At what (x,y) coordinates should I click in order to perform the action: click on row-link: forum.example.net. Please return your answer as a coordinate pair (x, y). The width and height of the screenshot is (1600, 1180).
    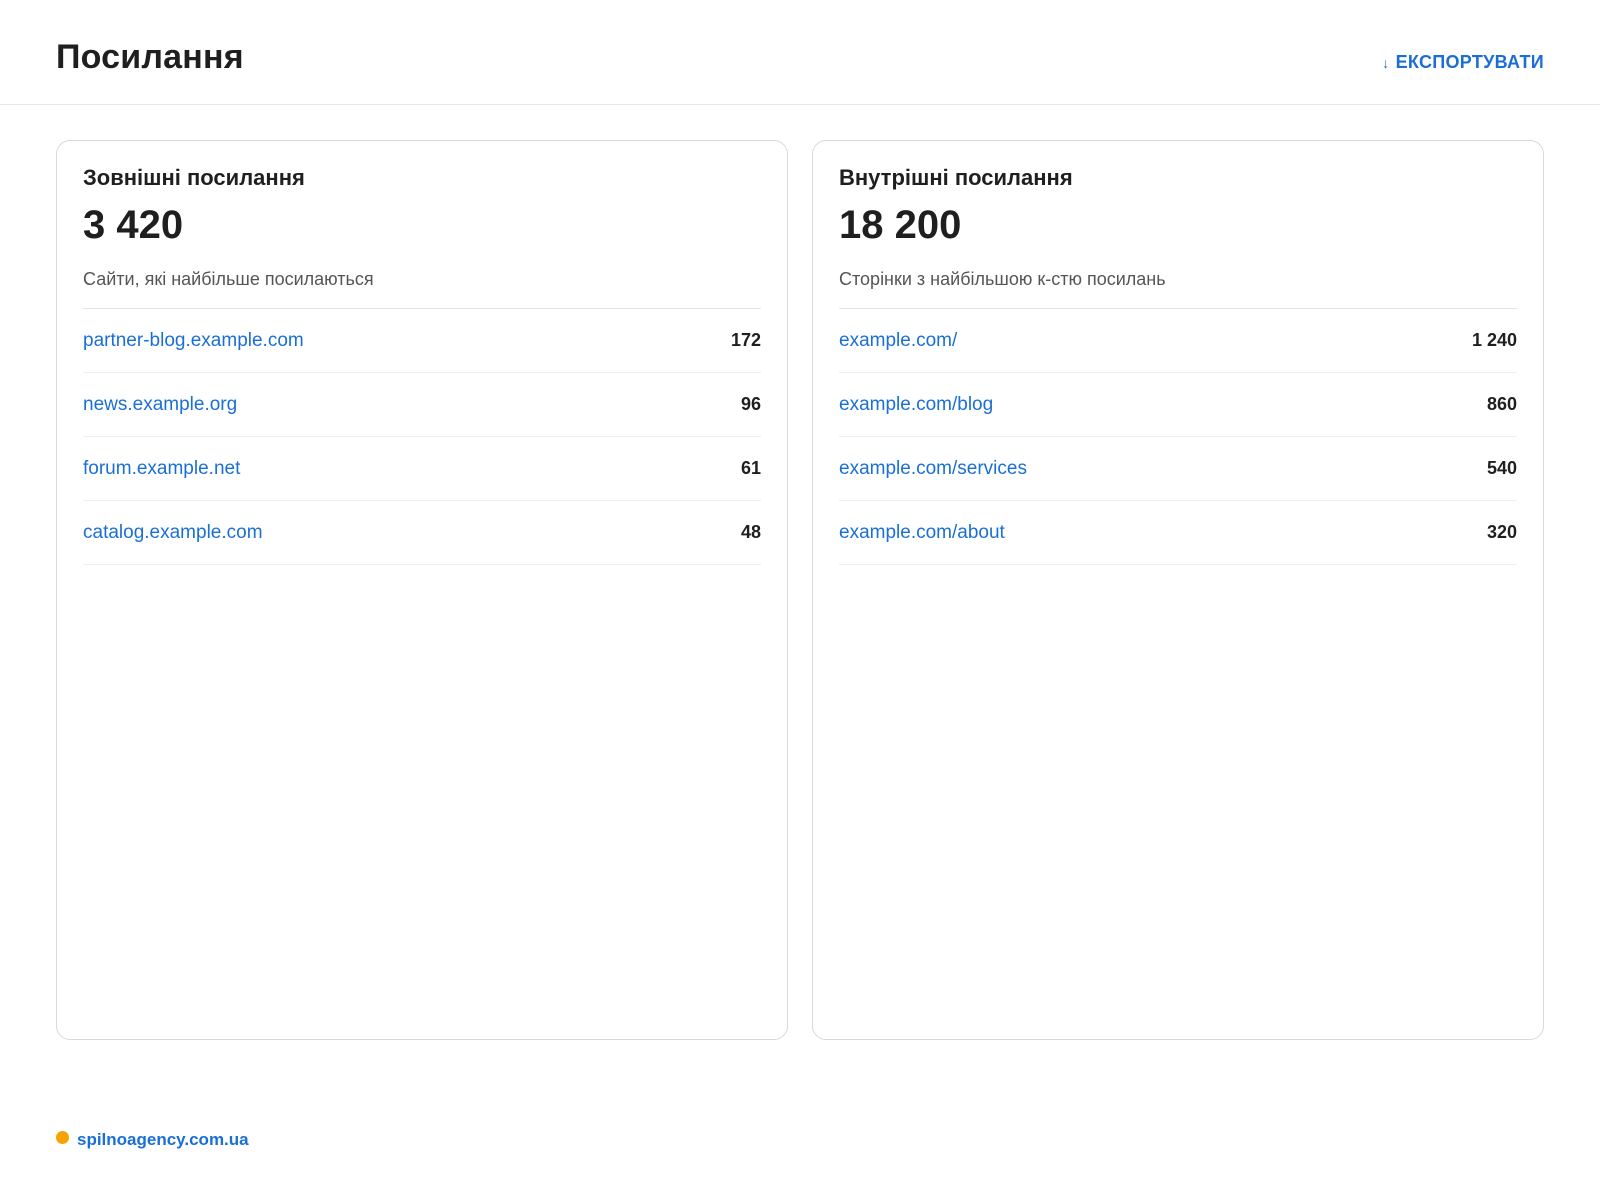
    Looking at the image, I should click on (161, 469).